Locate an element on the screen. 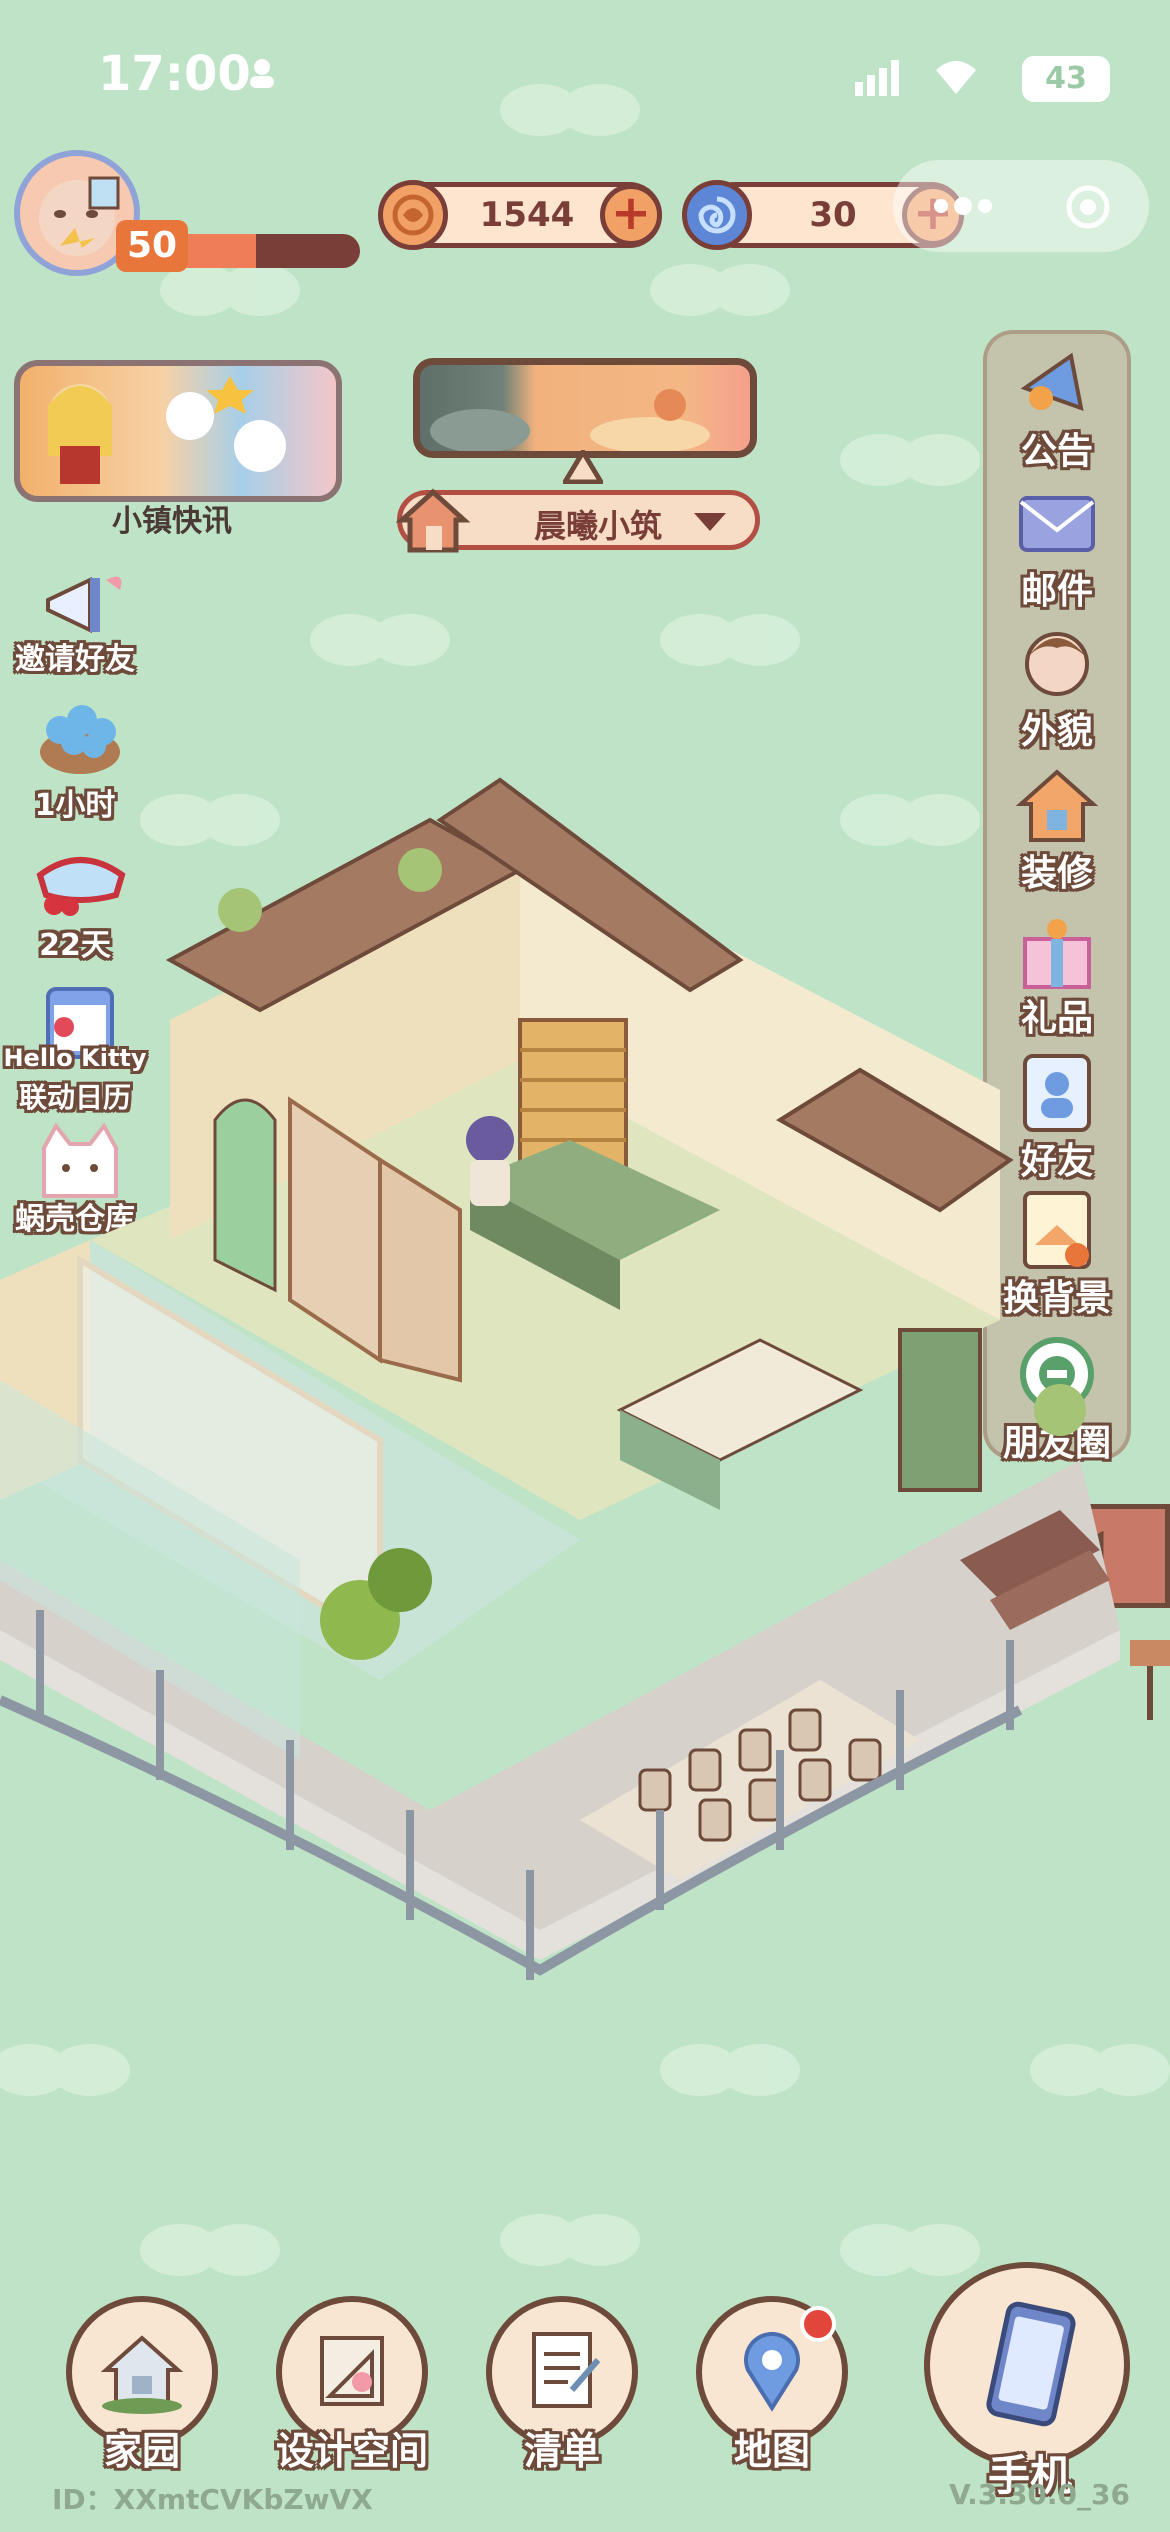 This screenshot has width=1170, height=2532. right-menu-item: 外貌 is located at coordinates (1057, 686).